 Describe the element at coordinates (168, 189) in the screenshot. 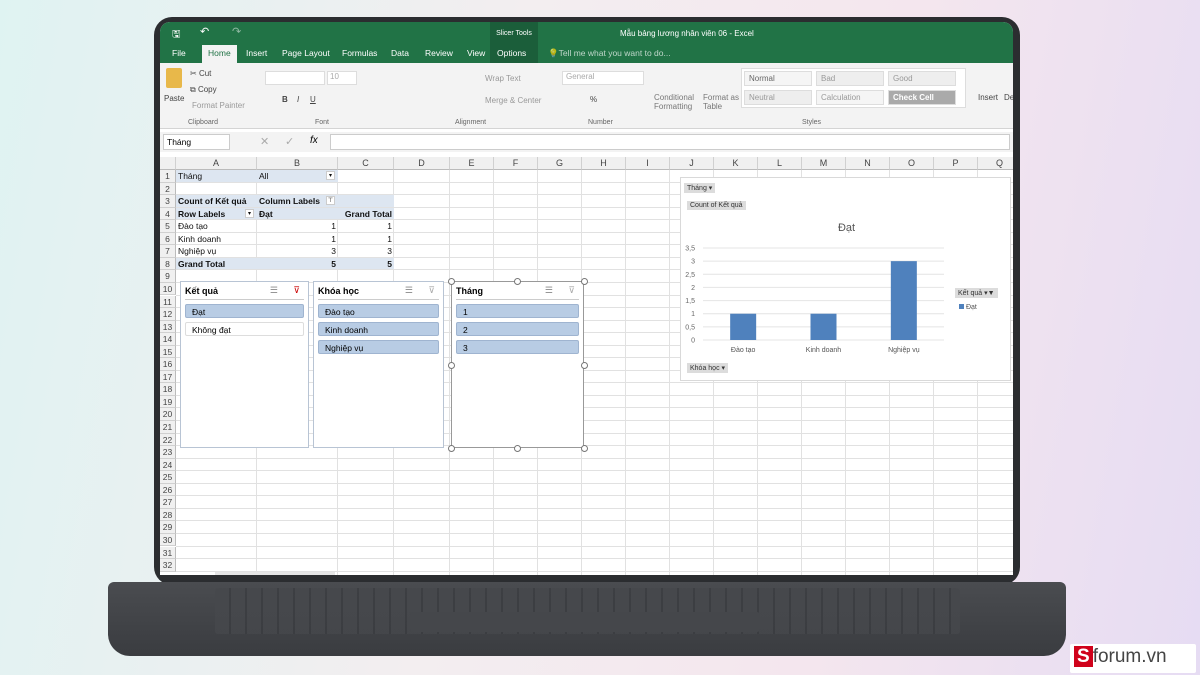

I see `row-header-2: 2` at that location.